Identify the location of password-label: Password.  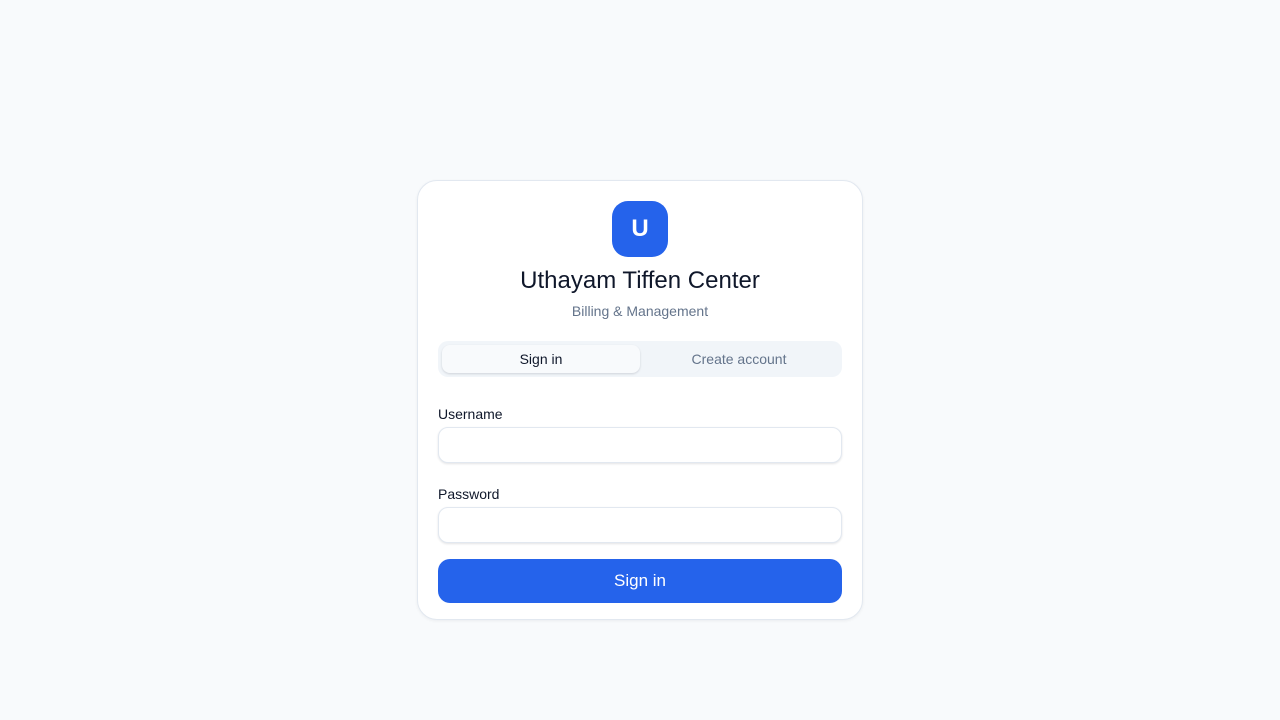
(469, 494).